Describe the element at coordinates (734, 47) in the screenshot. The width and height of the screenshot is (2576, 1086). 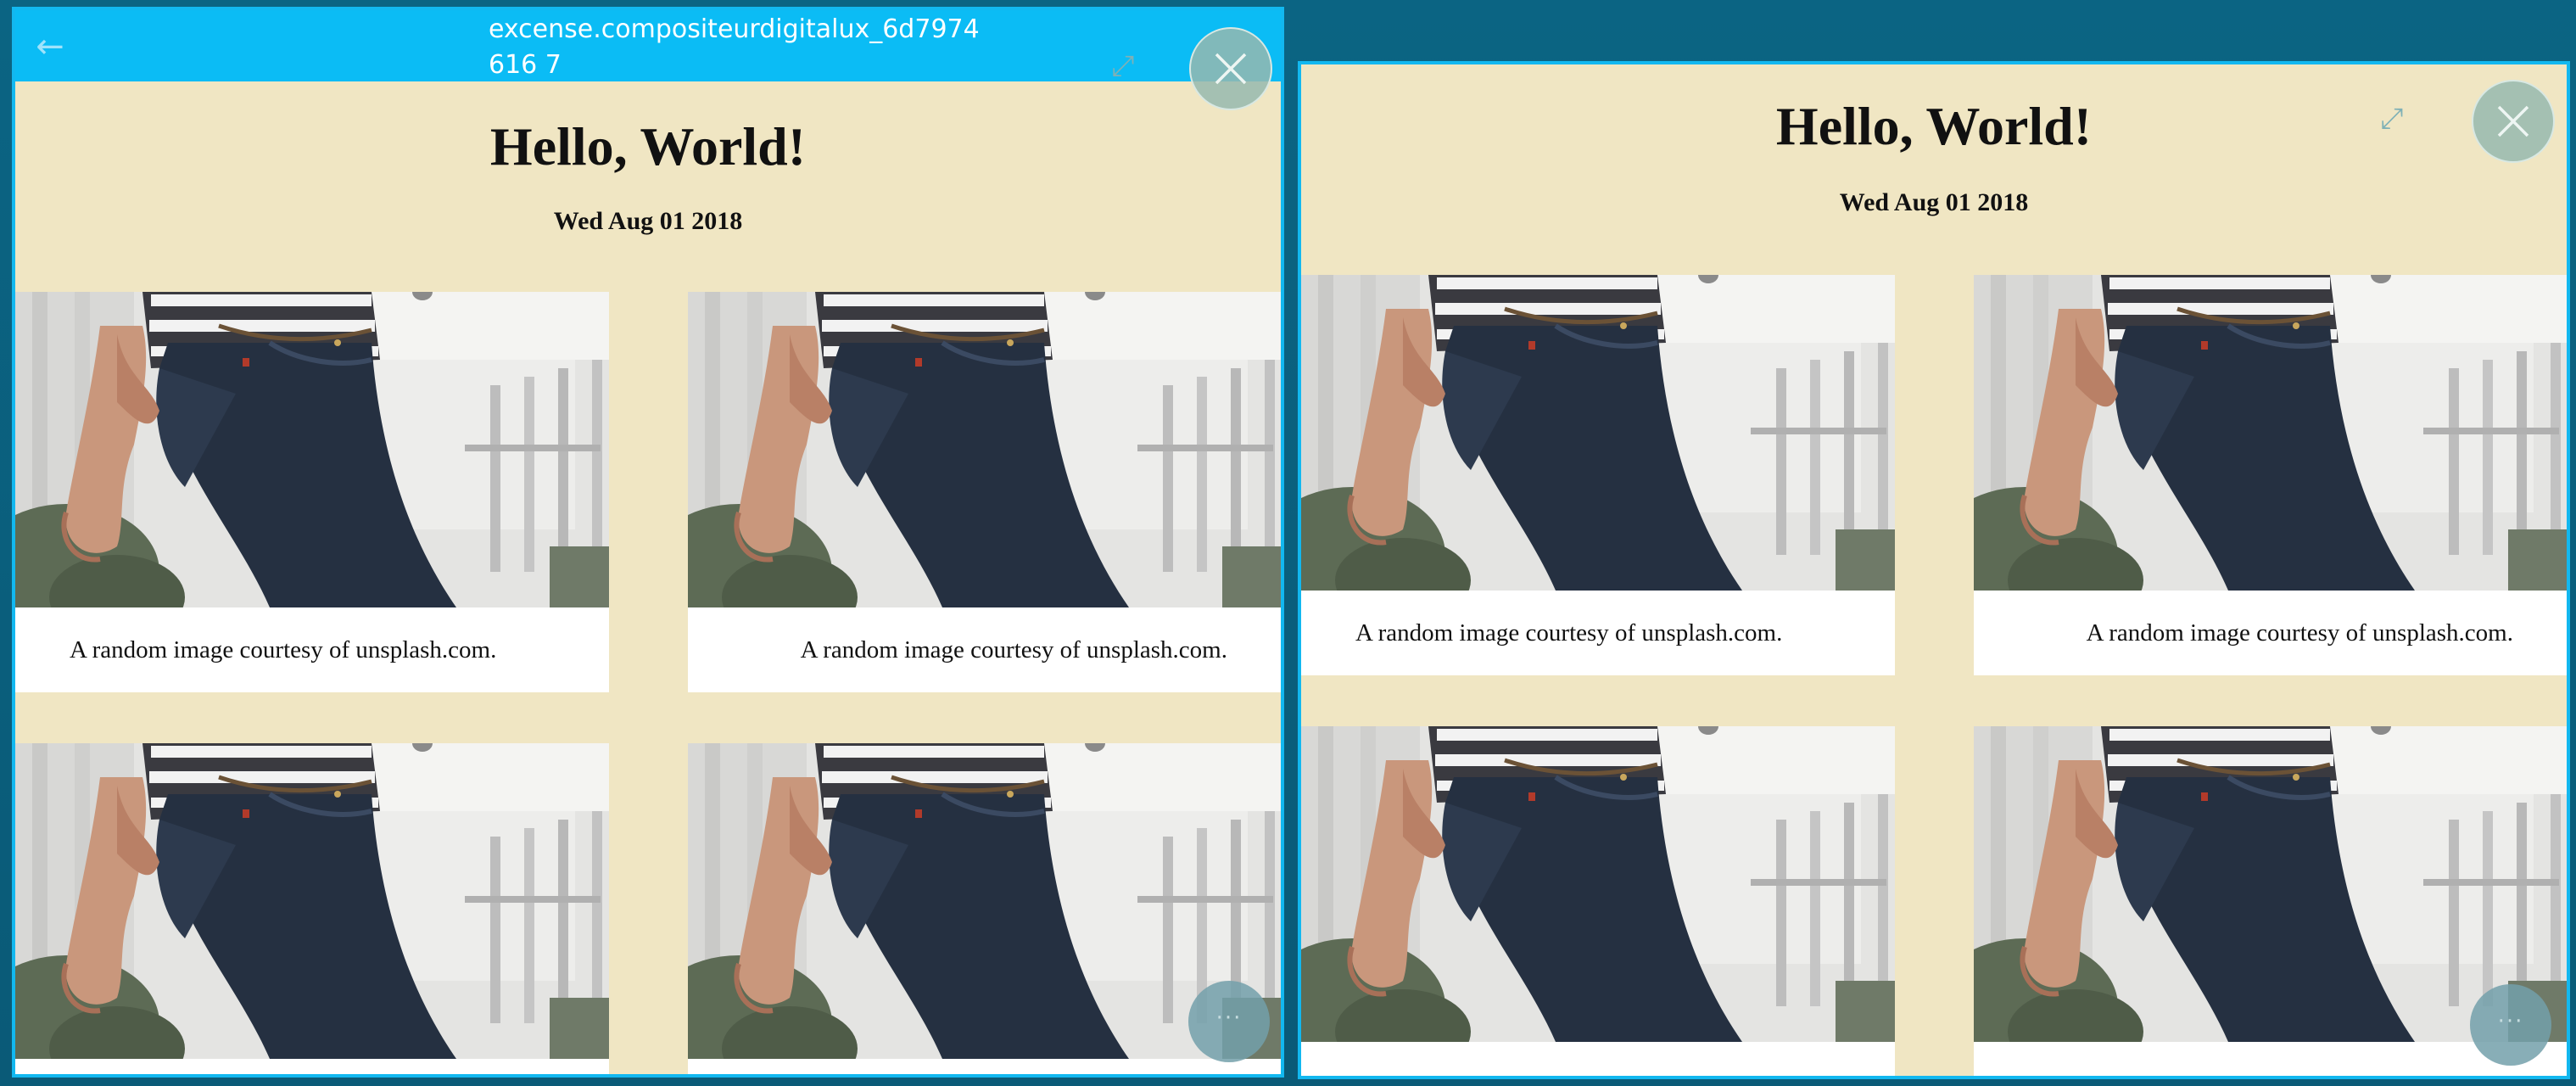
I see `window-title: excense.compositeurdigitalux_6d7974616 7` at that location.